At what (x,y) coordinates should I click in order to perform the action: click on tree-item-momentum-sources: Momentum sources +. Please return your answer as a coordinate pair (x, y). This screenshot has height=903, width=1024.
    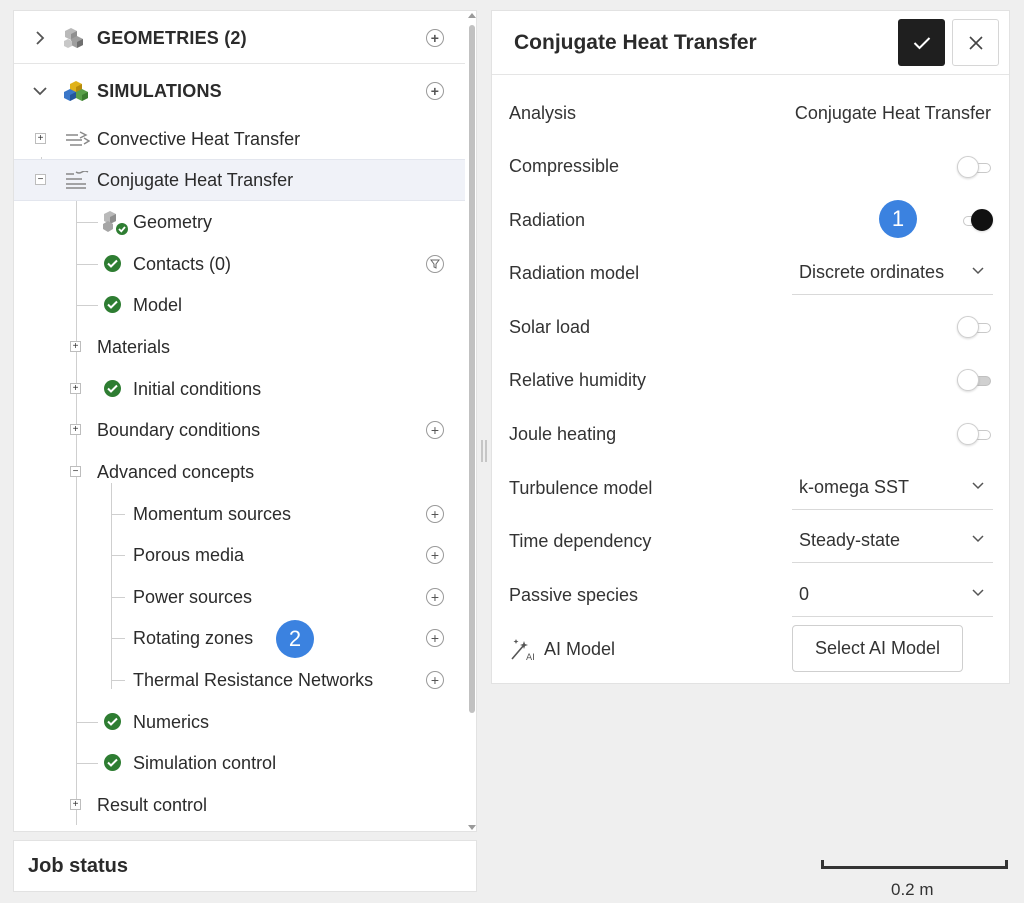
    Looking at the image, I should click on (239, 514).